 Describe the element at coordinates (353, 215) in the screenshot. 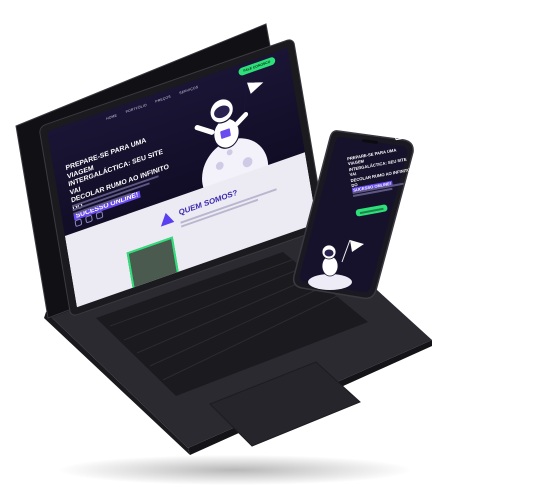

I see `phone-body` at that location.